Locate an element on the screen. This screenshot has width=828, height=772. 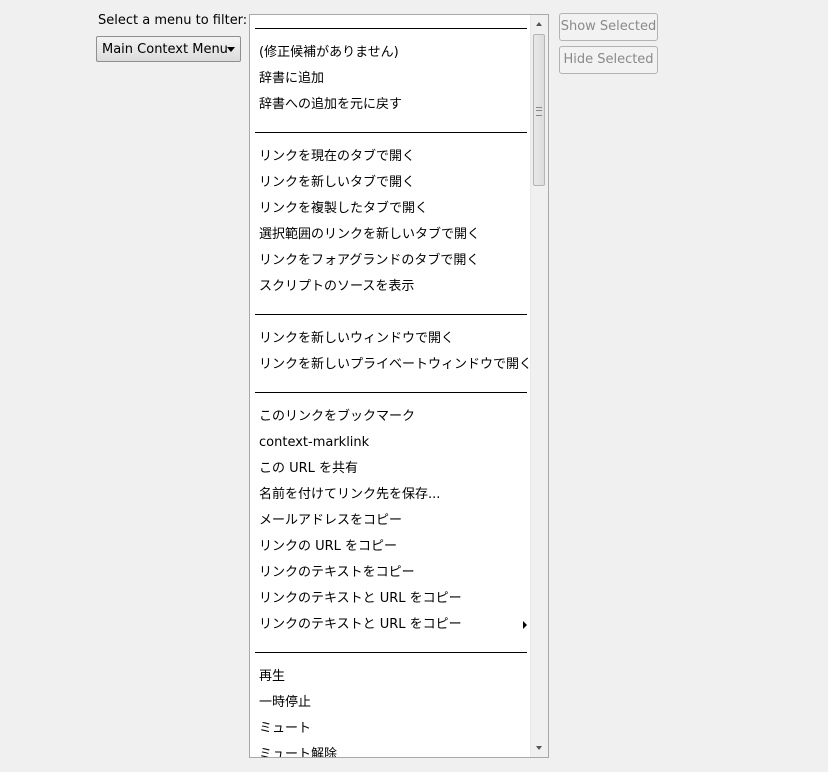
menu-item: リンクを新しいタブで開く is located at coordinates (393, 183).